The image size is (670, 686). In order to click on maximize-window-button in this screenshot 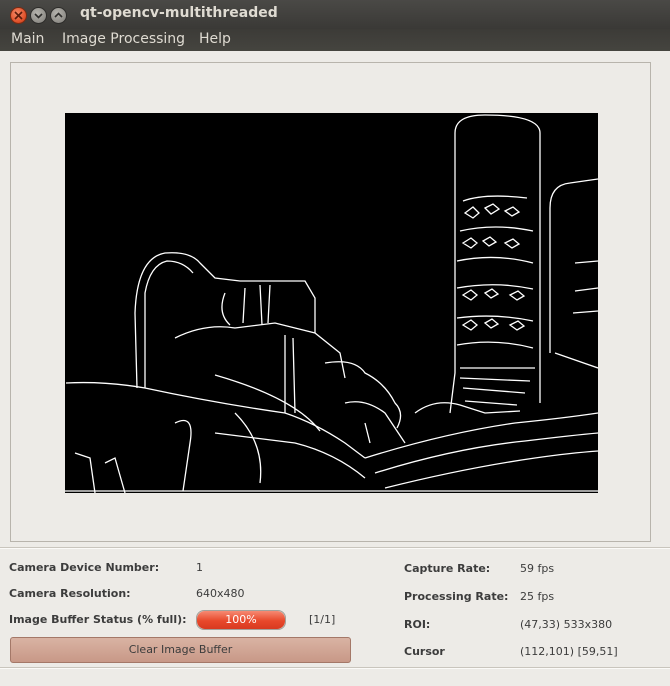, I will do `click(58, 15)`.